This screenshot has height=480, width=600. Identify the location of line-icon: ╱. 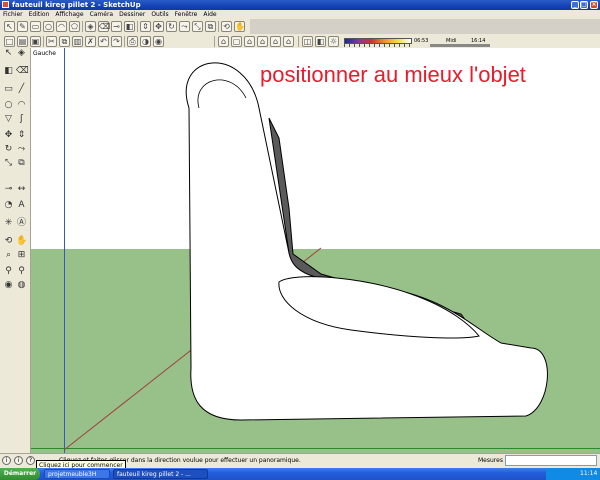
(21, 89).